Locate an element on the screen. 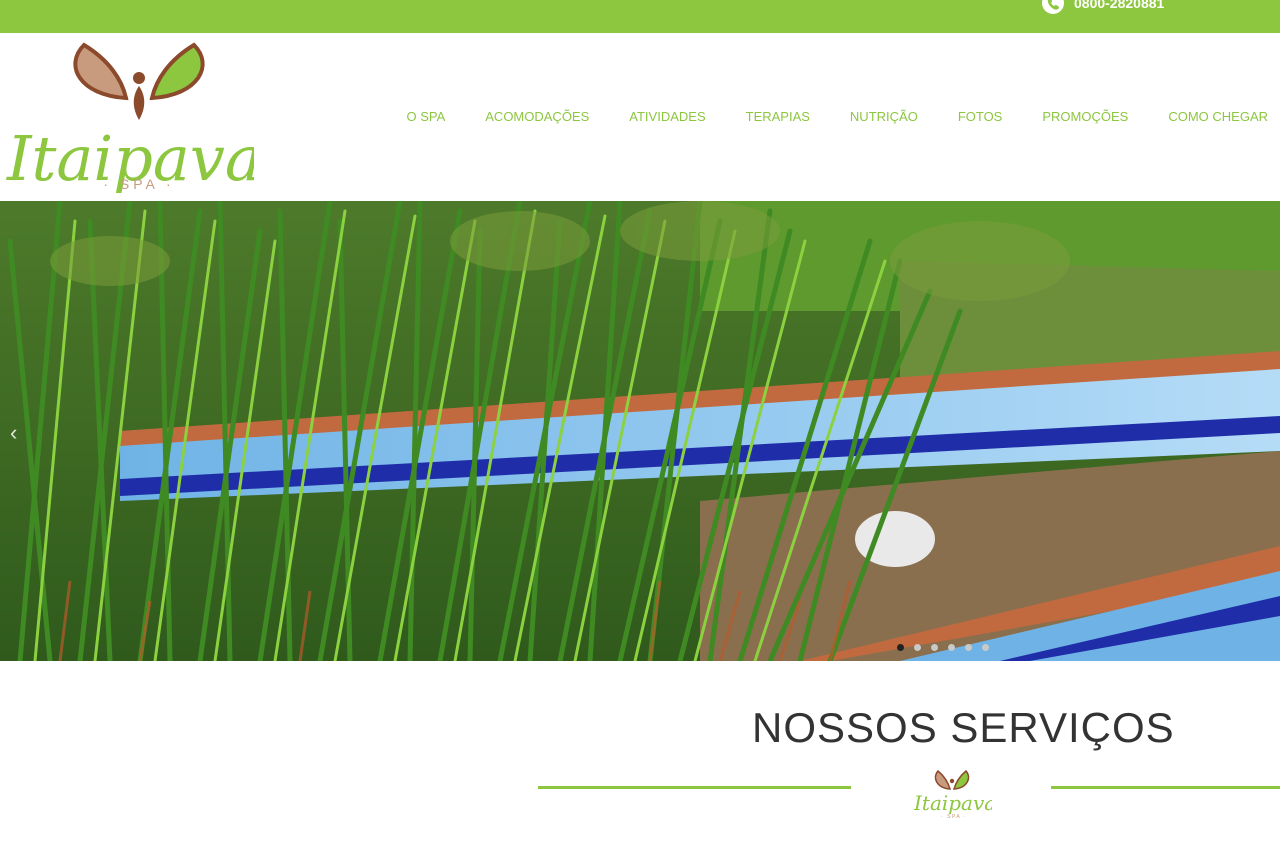  nav-item-nutricao: NUTRIÇÃO is located at coordinates (876, 117).